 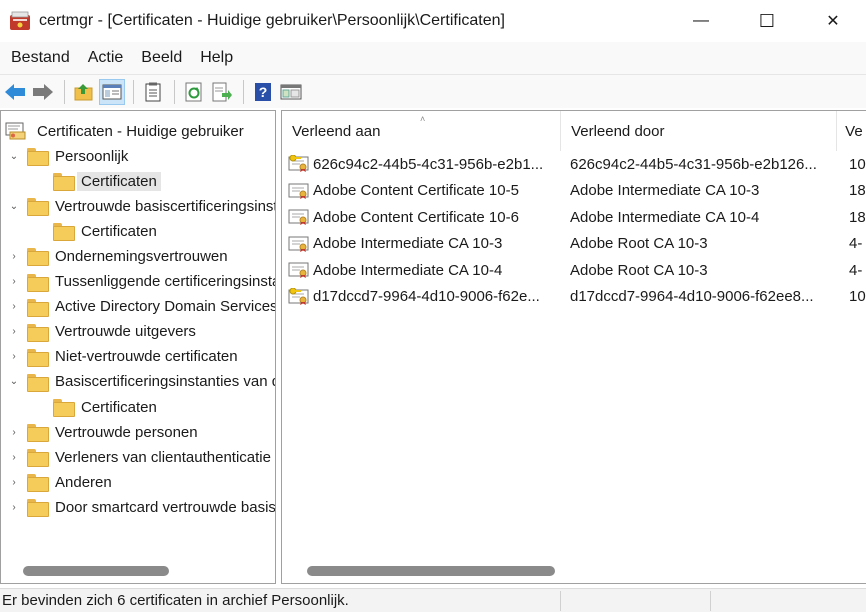 What do you see at coordinates (104, 432) in the screenshot?
I see `tree-item: › Vertrouwde personen` at bounding box center [104, 432].